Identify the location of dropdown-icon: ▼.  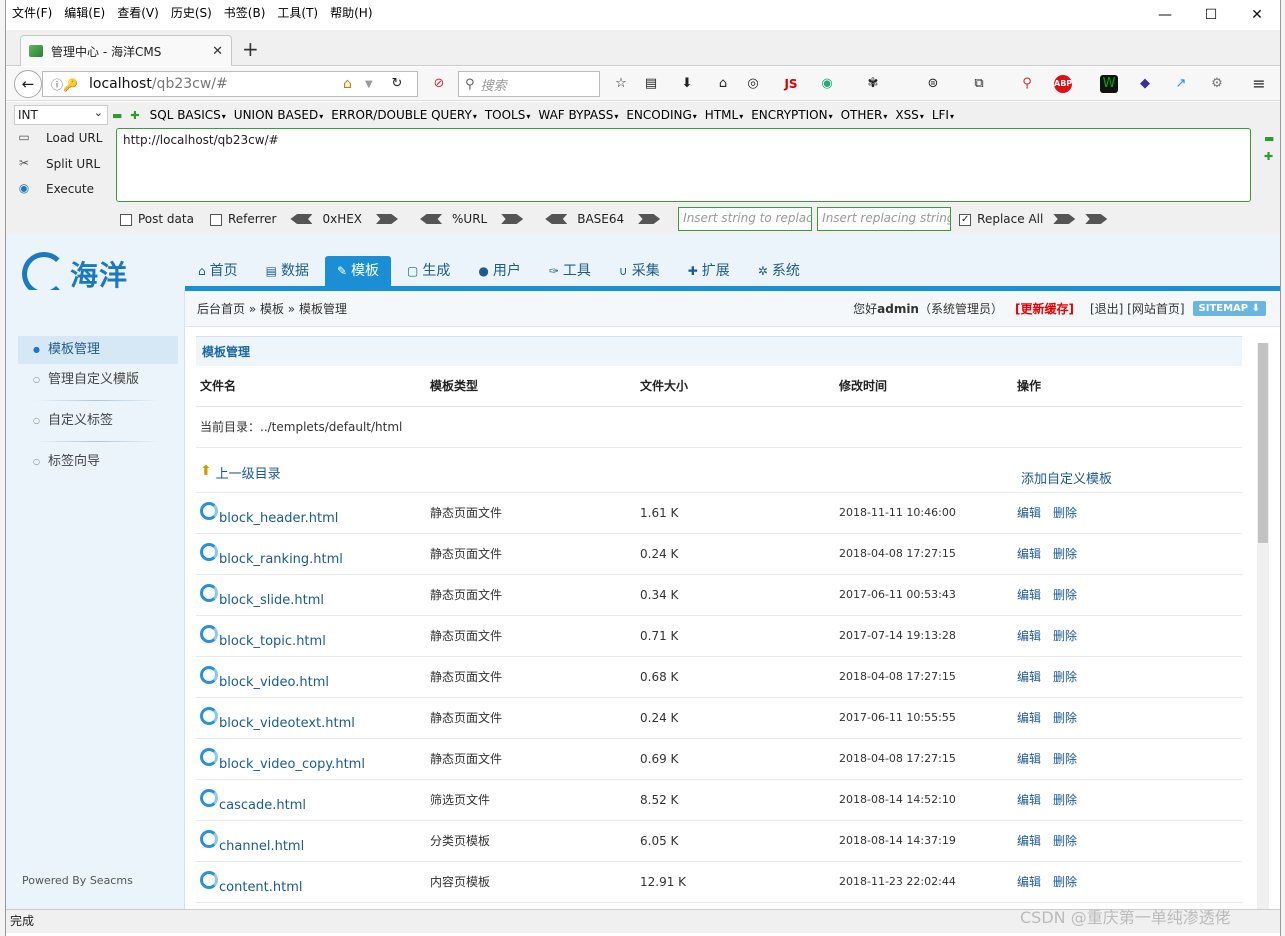
(369, 84).